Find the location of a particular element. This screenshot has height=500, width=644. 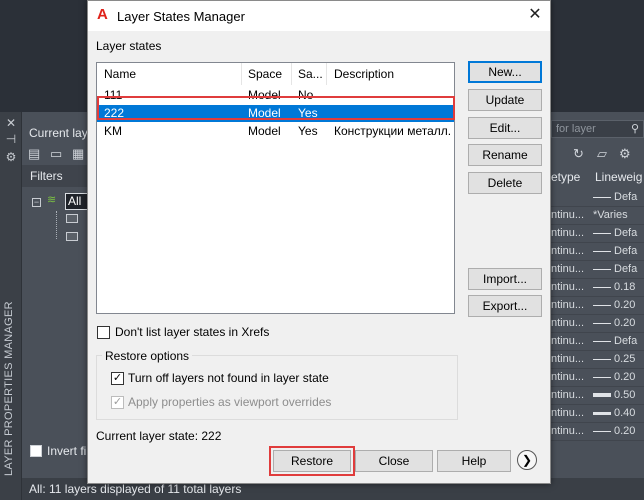

column-header-space: Space is located at coordinates (265, 74).